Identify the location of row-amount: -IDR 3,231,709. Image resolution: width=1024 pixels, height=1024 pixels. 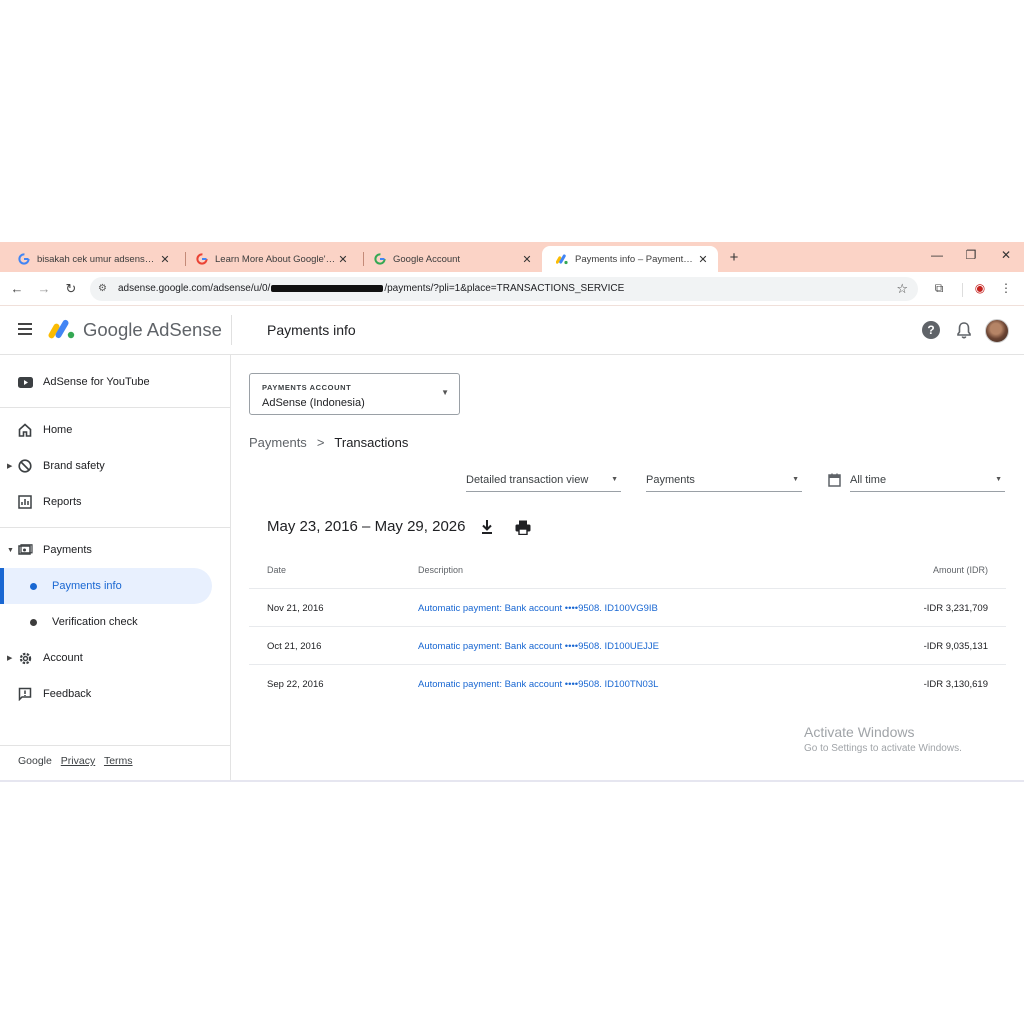
(955, 608).